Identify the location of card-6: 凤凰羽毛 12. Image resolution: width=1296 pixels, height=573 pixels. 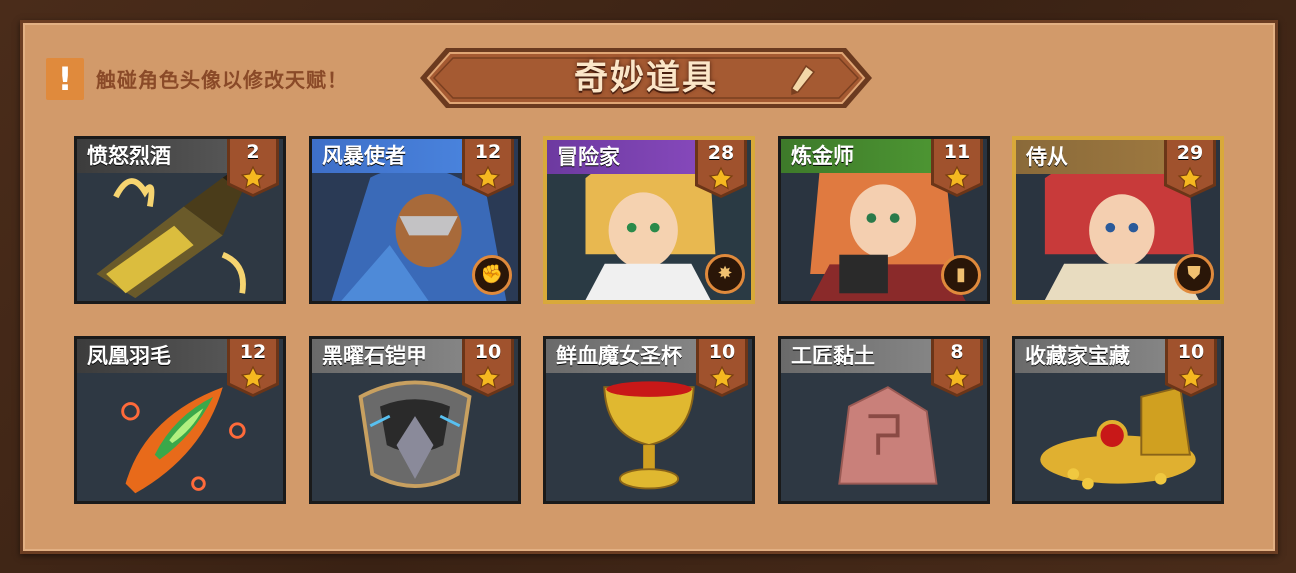
(180, 420).